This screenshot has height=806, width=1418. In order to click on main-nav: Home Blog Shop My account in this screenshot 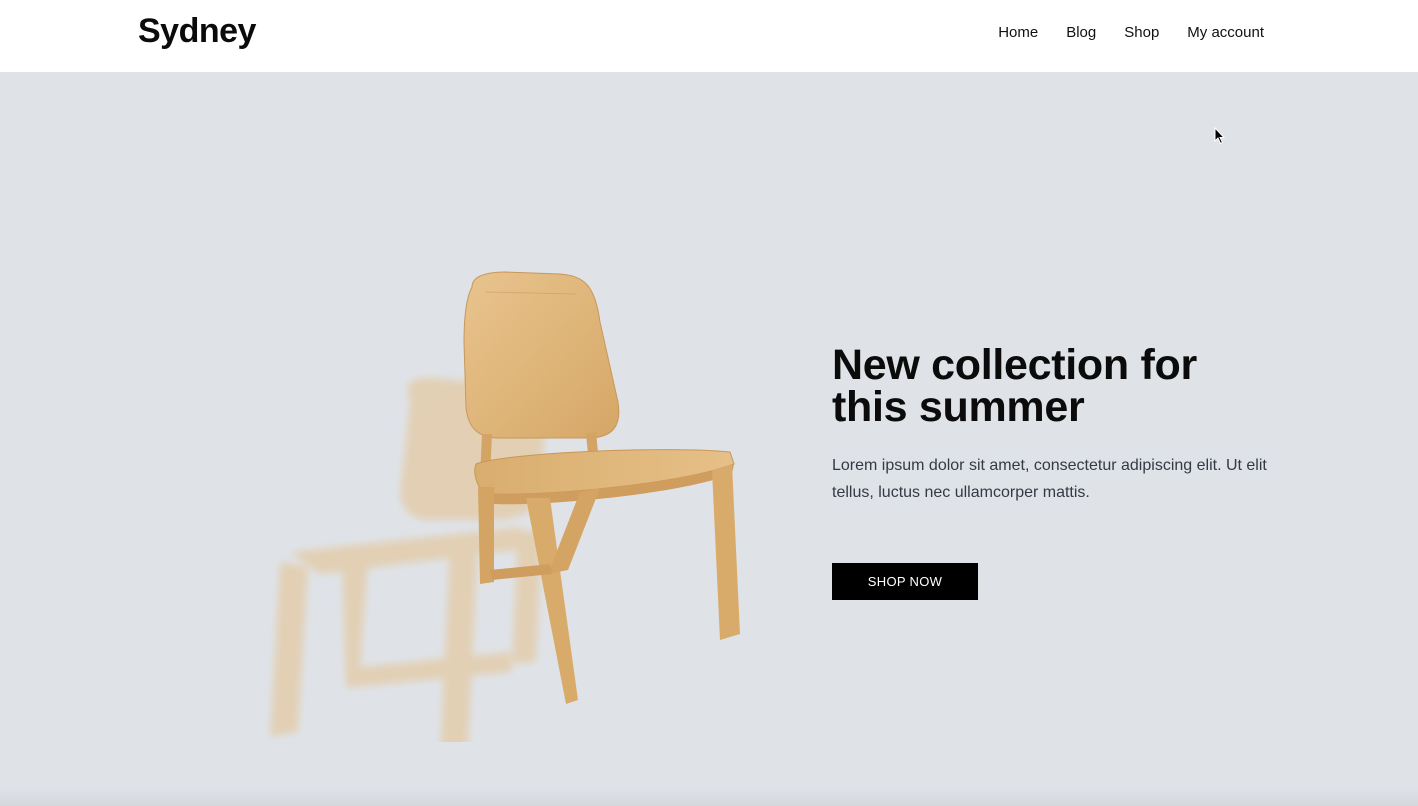, I will do `click(1131, 33)`.